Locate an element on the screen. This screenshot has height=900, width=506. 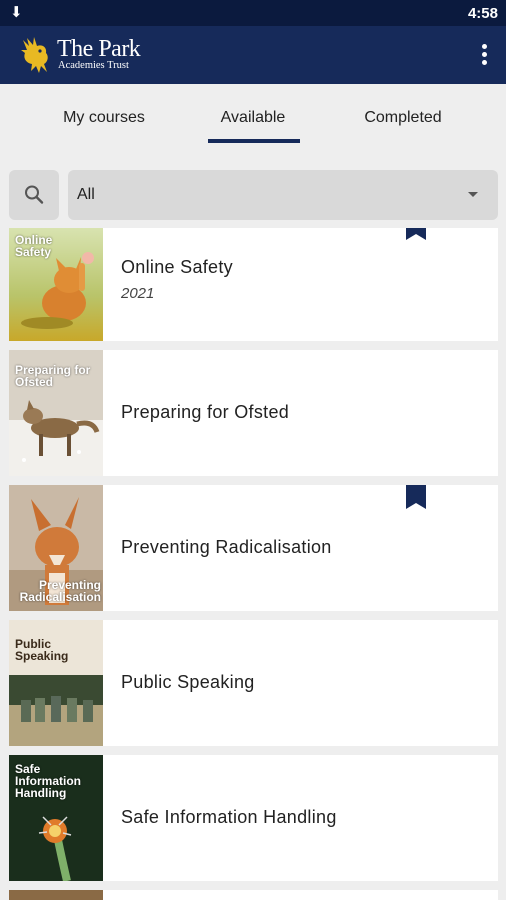
search-icon is located at coordinates (34, 194).